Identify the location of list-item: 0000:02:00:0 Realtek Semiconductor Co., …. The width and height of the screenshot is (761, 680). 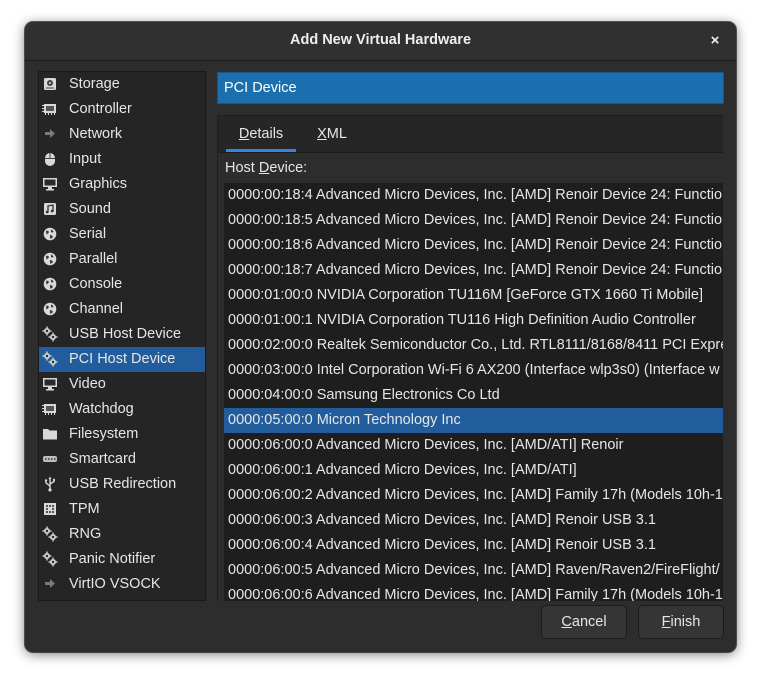
(473, 345).